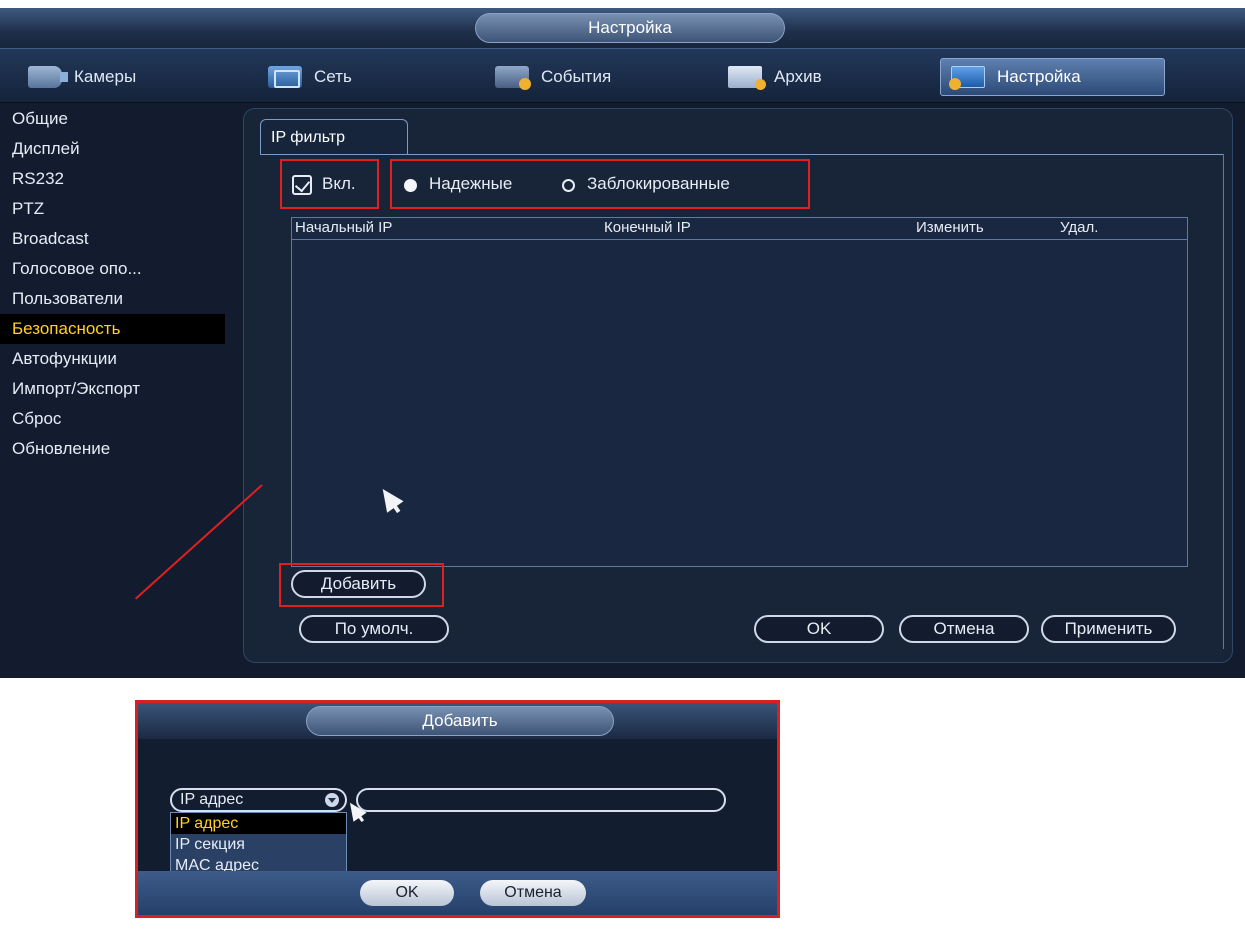 The image size is (1245, 942). Describe the element at coordinates (112, 419) in the screenshot. I see `sidebar-item-reset: Сброс` at that location.